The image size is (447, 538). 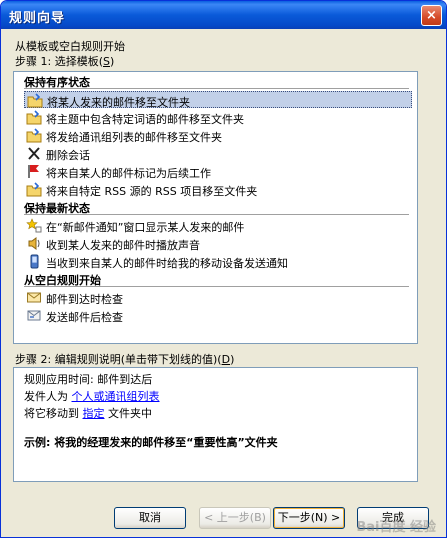 What do you see at coordinates (94, 413) in the screenshot?
I see `folder-link: 指定` at bounding box center [94, 413].